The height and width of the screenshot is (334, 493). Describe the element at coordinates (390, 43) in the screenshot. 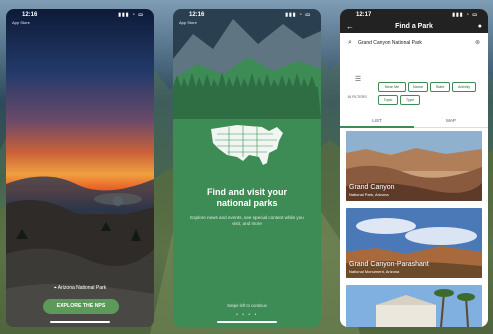

I see `search-value: Grand Canyon National Park` at that location.